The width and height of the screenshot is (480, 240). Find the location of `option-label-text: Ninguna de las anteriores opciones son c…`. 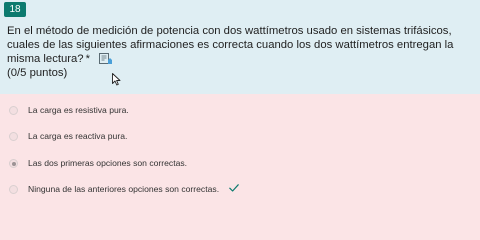

option-label-text: Ninguna de las anteriores opciones son c… is located at coordinates (124, 189).